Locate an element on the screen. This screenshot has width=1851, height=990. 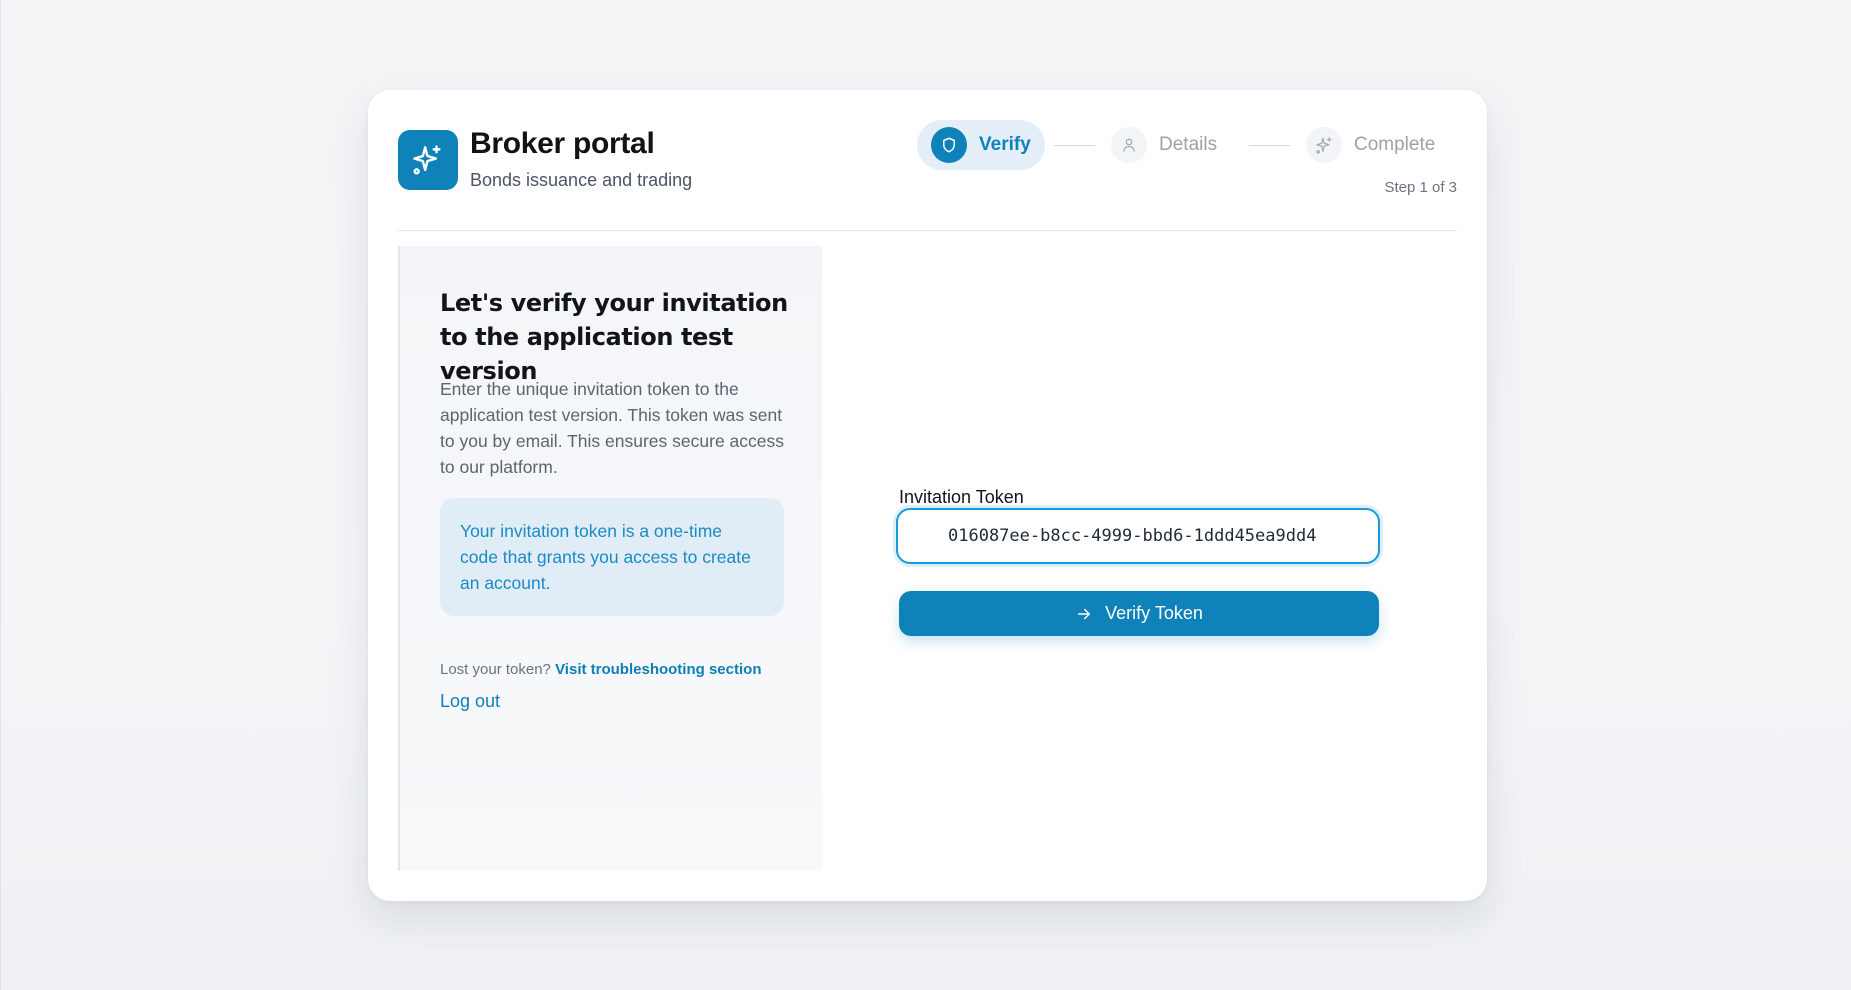
token-input is located at coordinates (1138, 536).